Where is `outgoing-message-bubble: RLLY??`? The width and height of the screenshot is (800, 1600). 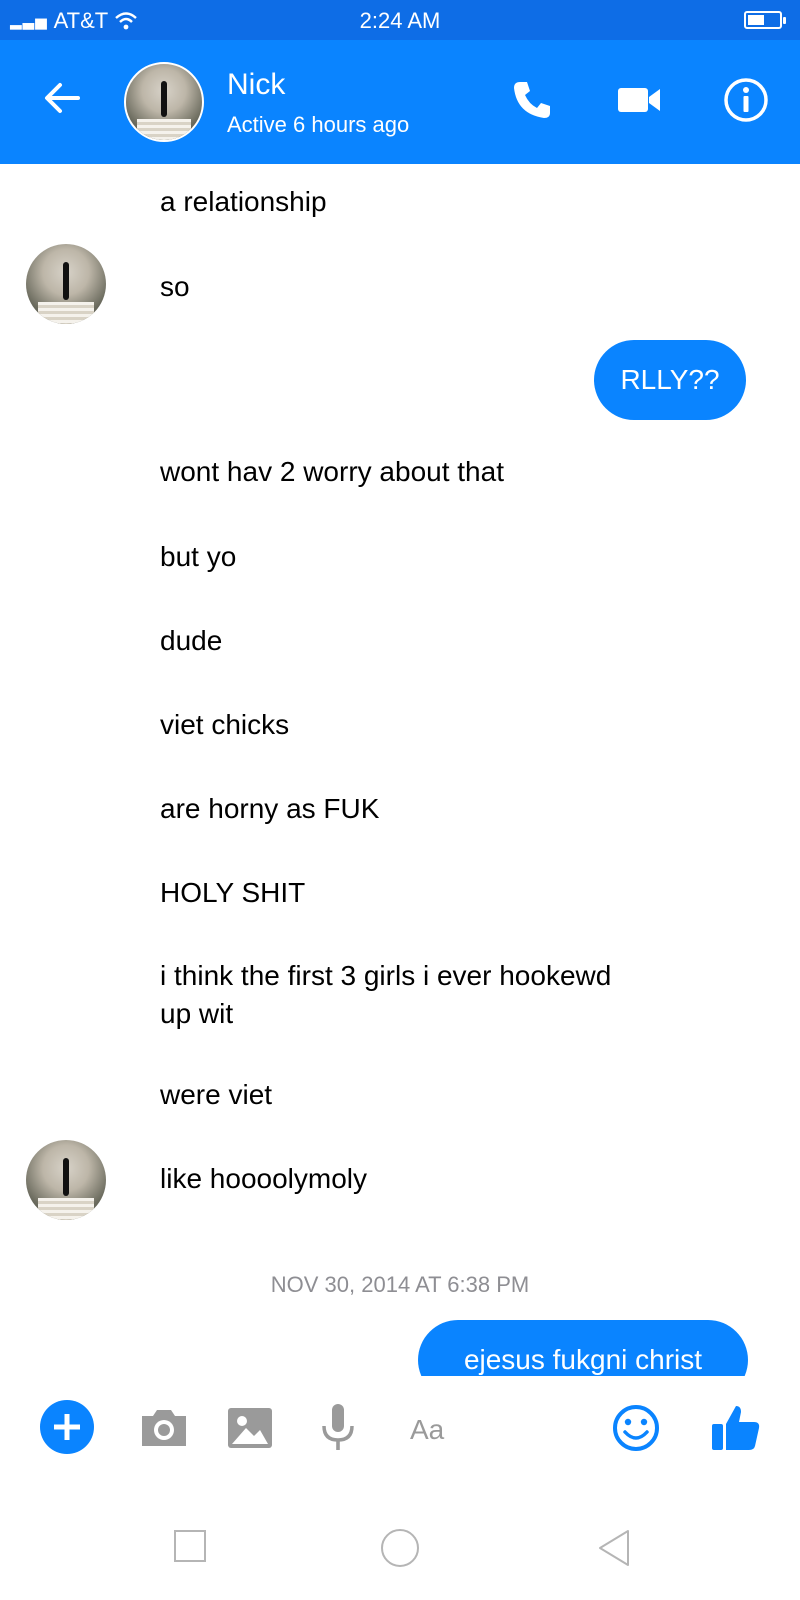 outgoing-message-bubble: RLLY?? is located at coordinates (670, 380).